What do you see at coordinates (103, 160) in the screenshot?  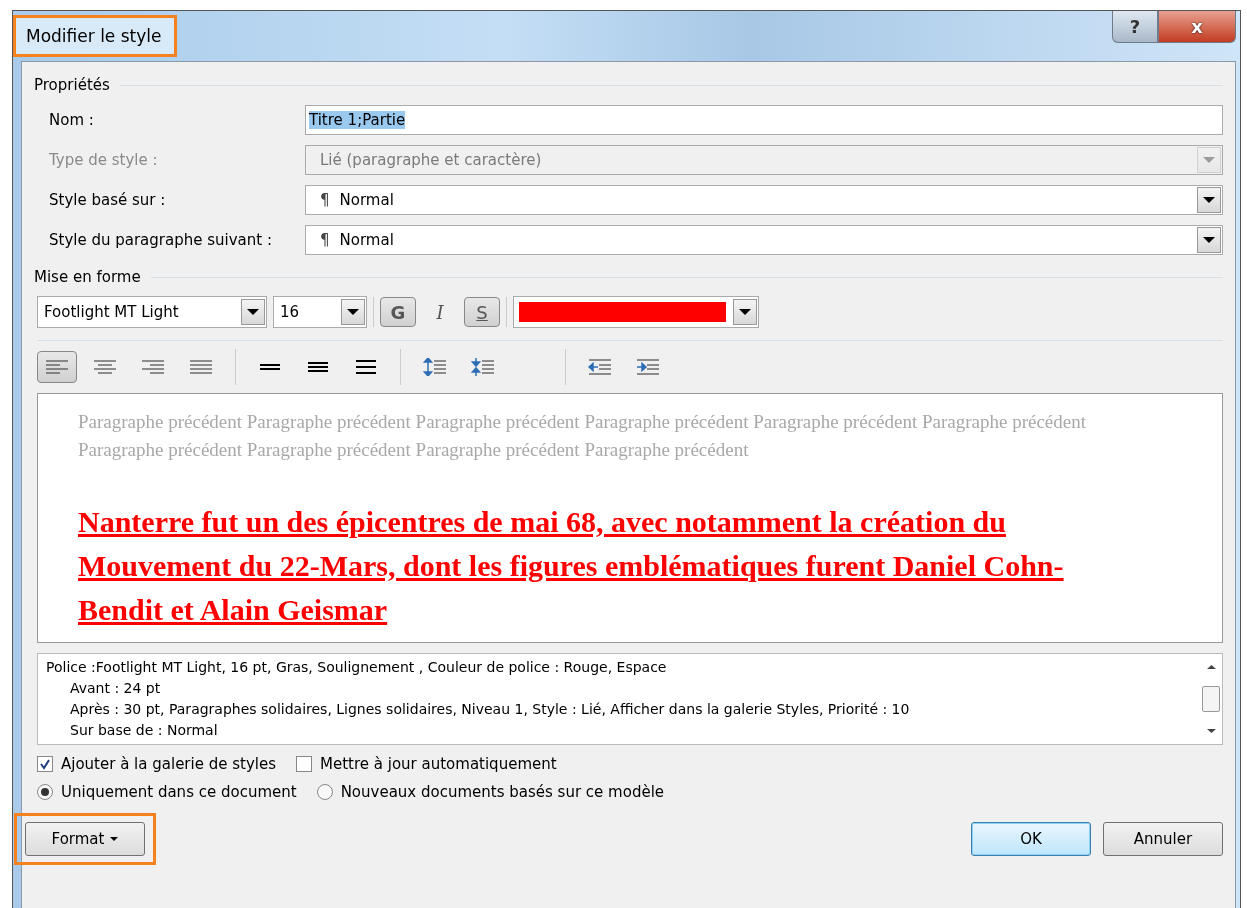 I see `field-label: Type de style :` at bounding box center [103, 160].